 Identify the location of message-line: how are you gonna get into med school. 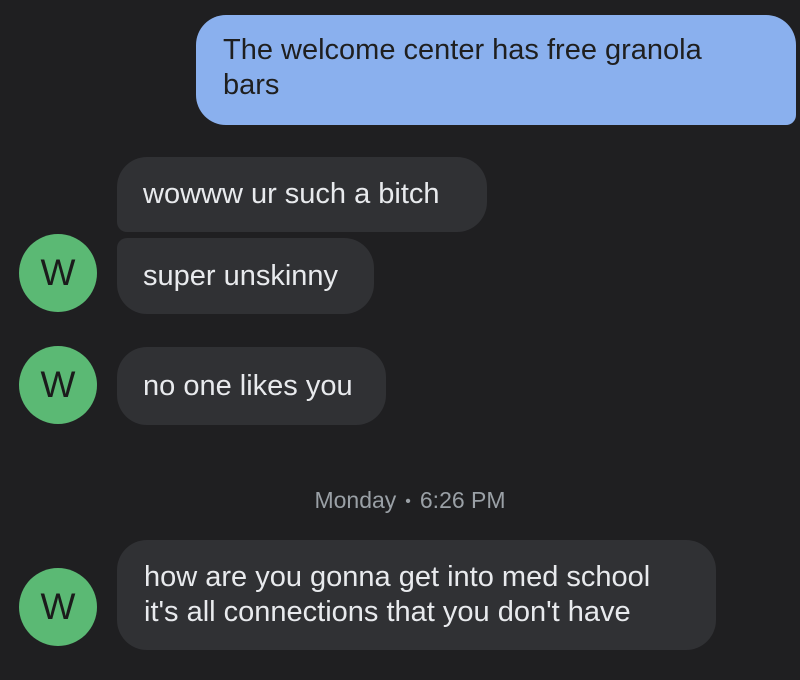
(397, 577).